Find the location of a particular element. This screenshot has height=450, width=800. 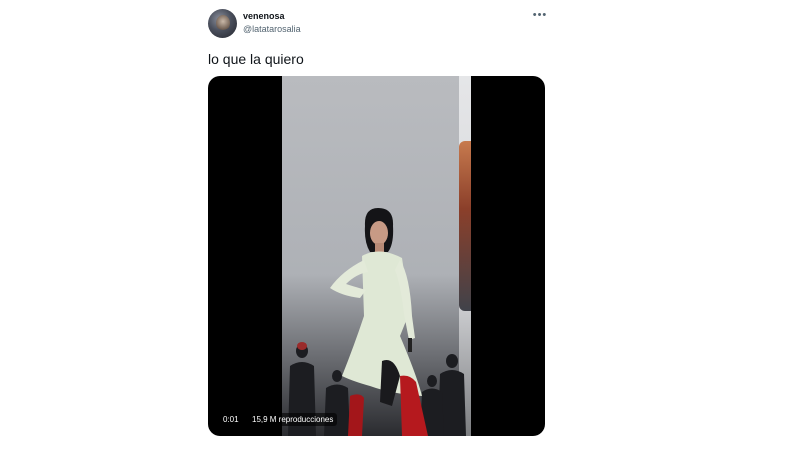

avatar is located at coordinates (222, 23).